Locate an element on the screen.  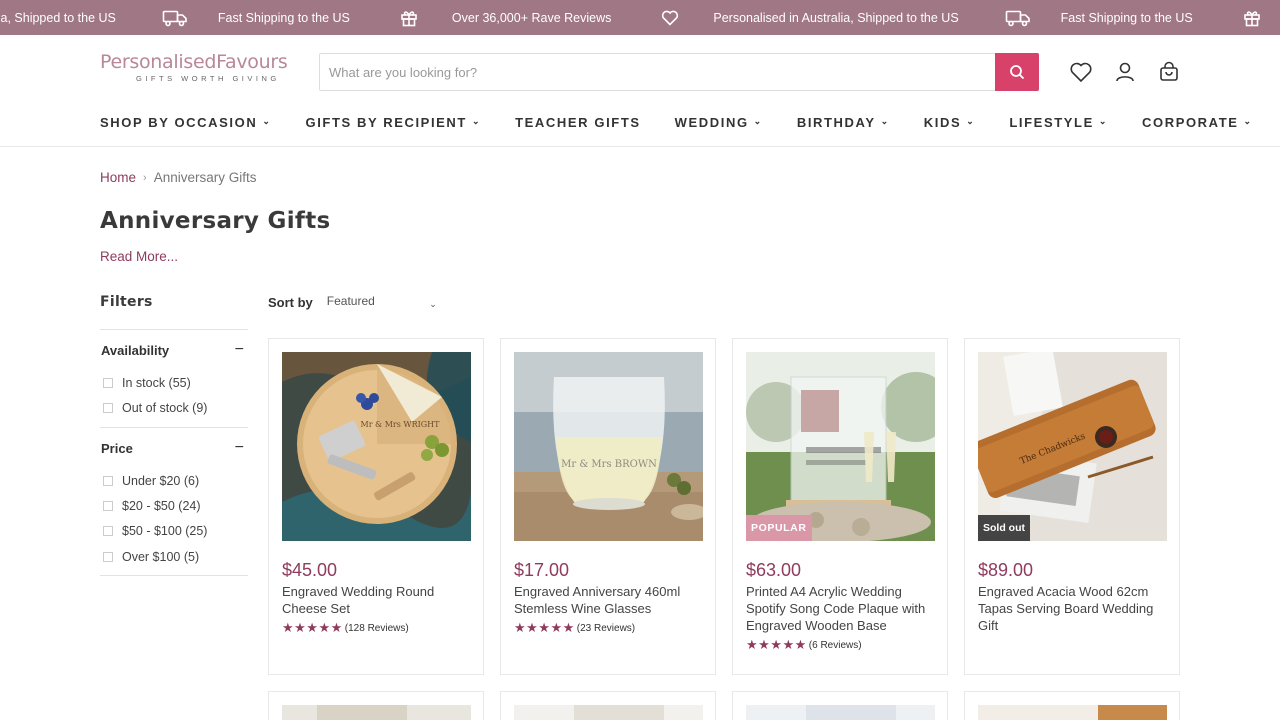
filters-divider is located at coordinates (174, 575).